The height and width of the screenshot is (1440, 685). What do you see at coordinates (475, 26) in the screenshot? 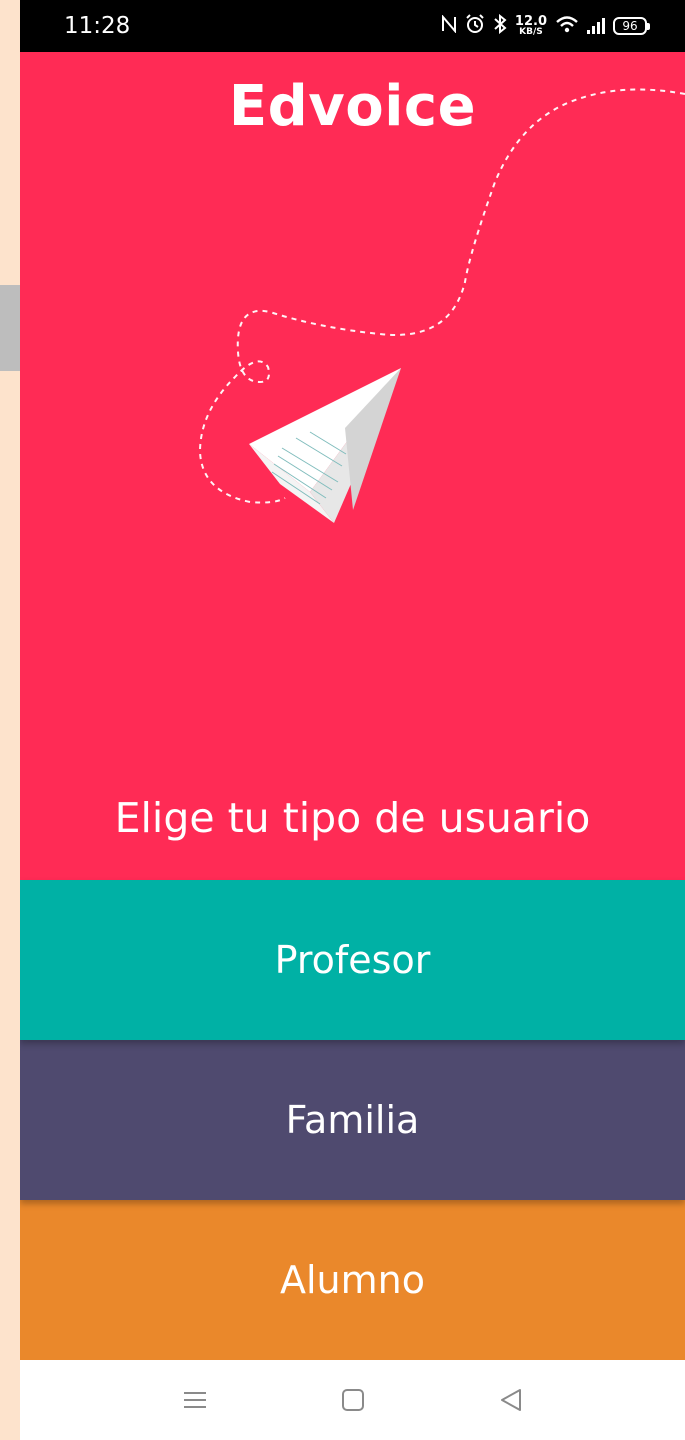
I see `alarm-icon` at bounding box center [475, 26].